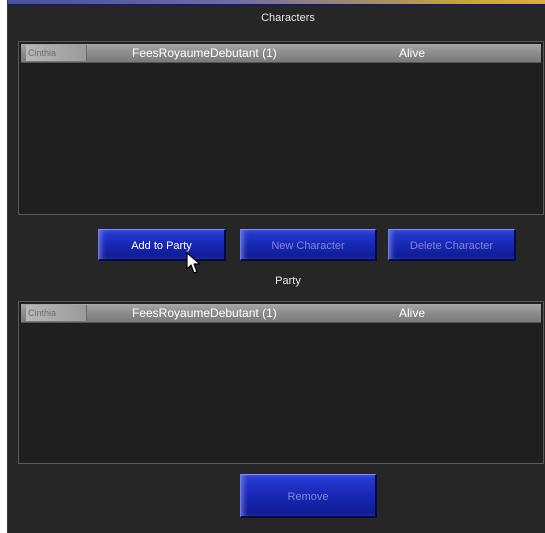  I want to click on characters-heading: Characters, so click(288, 18).